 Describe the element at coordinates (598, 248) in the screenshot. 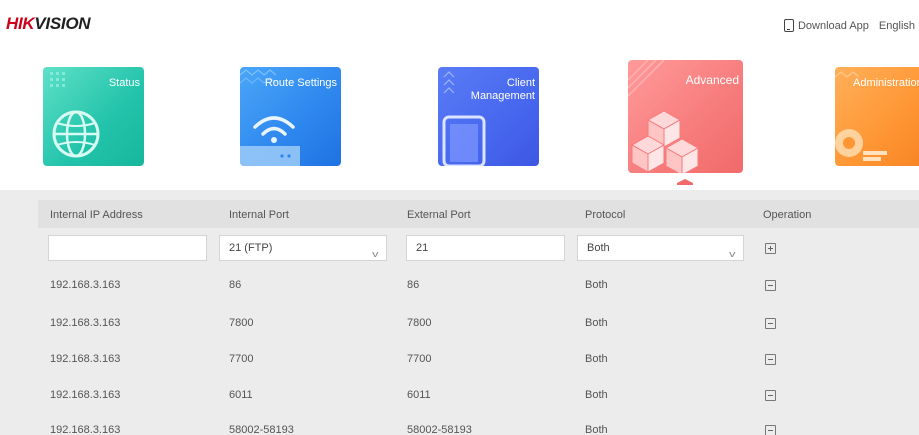

I see `protocol-select-value: Both` at that location.